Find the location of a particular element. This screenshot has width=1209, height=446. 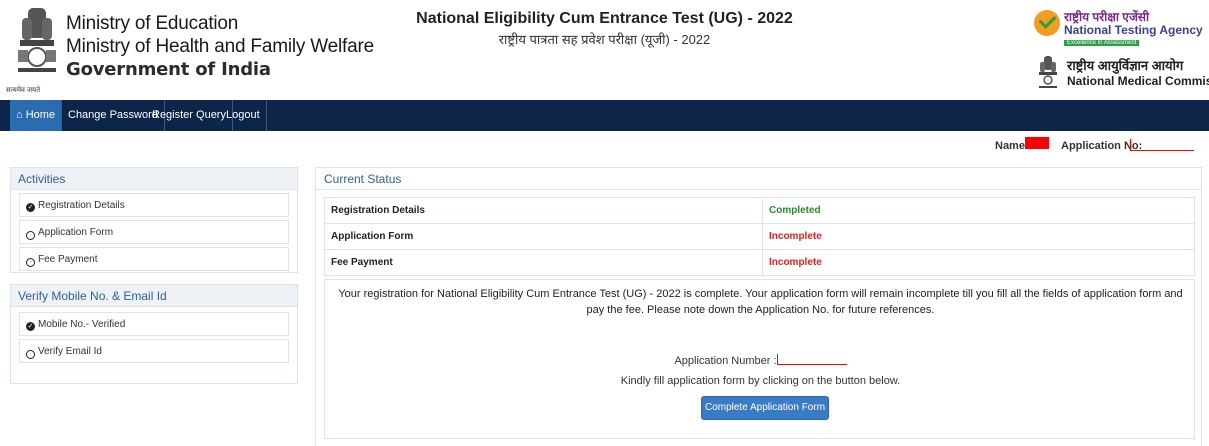

verify-mobile: ✓ Mobile No.- Verified is located at coordinates (154, 324).